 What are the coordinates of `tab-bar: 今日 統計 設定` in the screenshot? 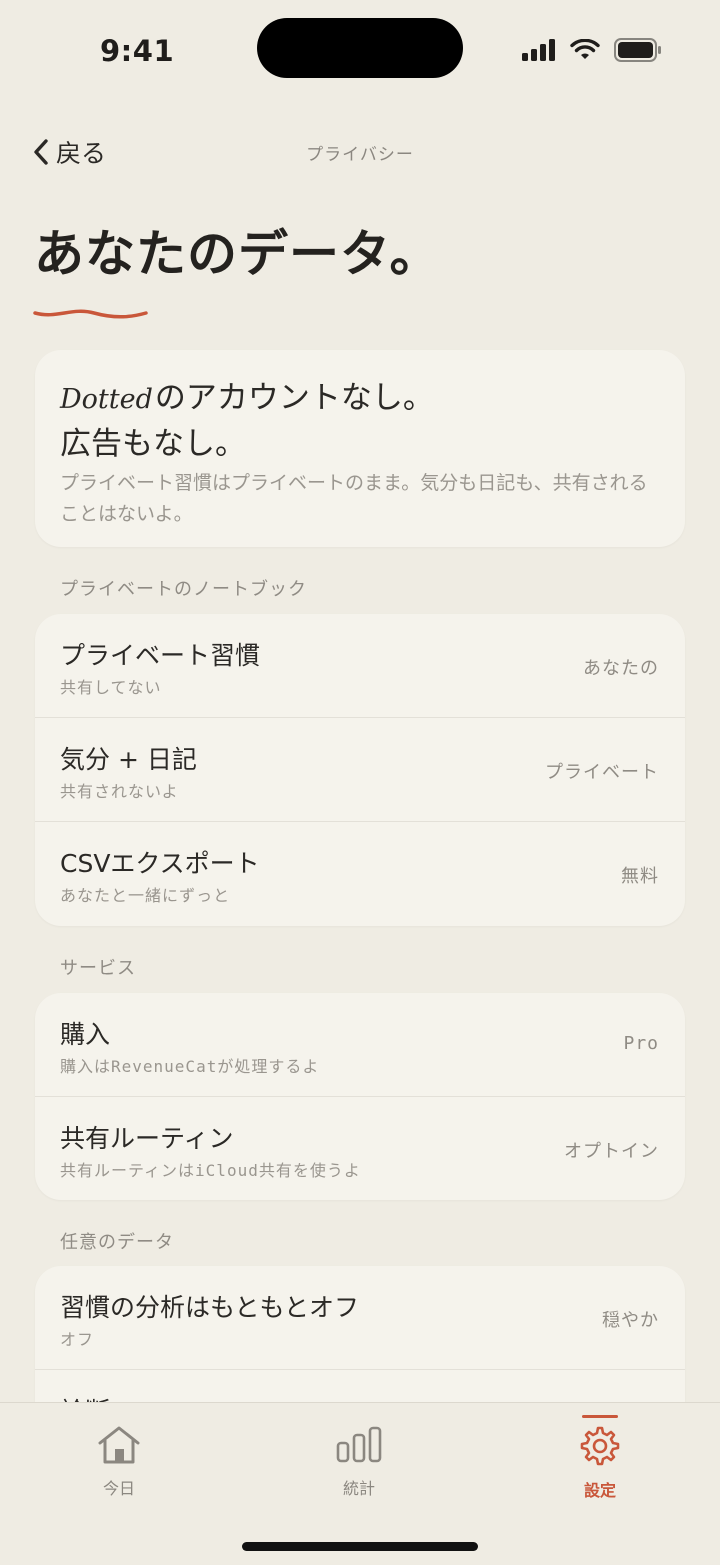 It's located at (360, 1483).